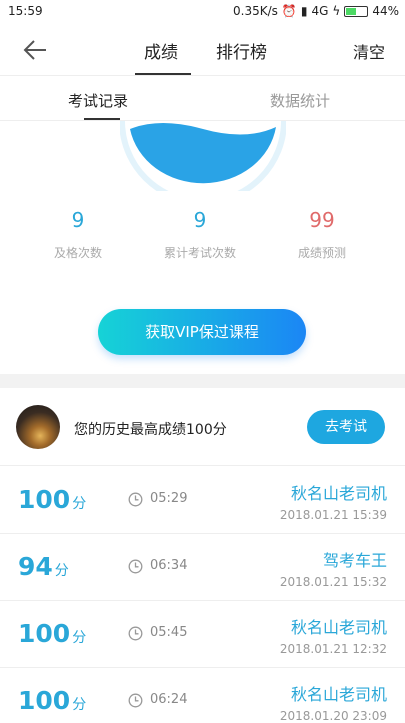 The width and height of the screenshot is (405, 723). Describe the element at coordinates (289, 11) in the screenshot. I see `alarm-icon: ⏰` at that location.